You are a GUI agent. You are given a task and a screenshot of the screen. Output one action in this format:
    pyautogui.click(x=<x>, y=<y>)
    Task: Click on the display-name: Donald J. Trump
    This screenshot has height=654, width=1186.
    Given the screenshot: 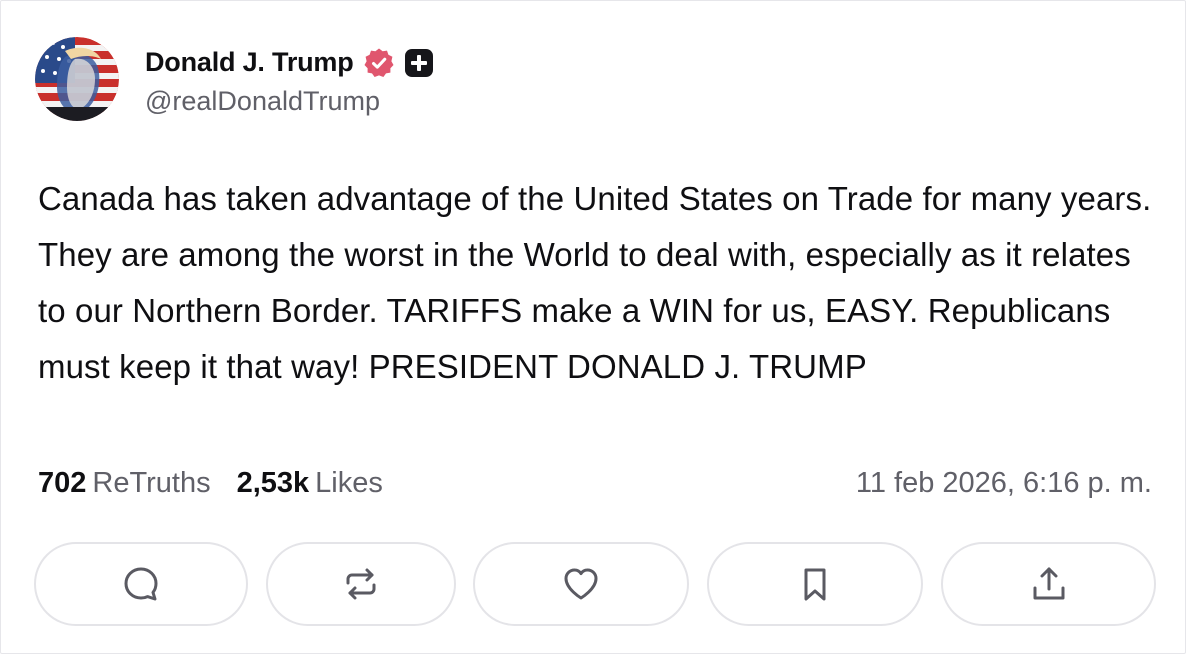 What is the action you would take?
    pyautogui.click(x=249, y=62)
    